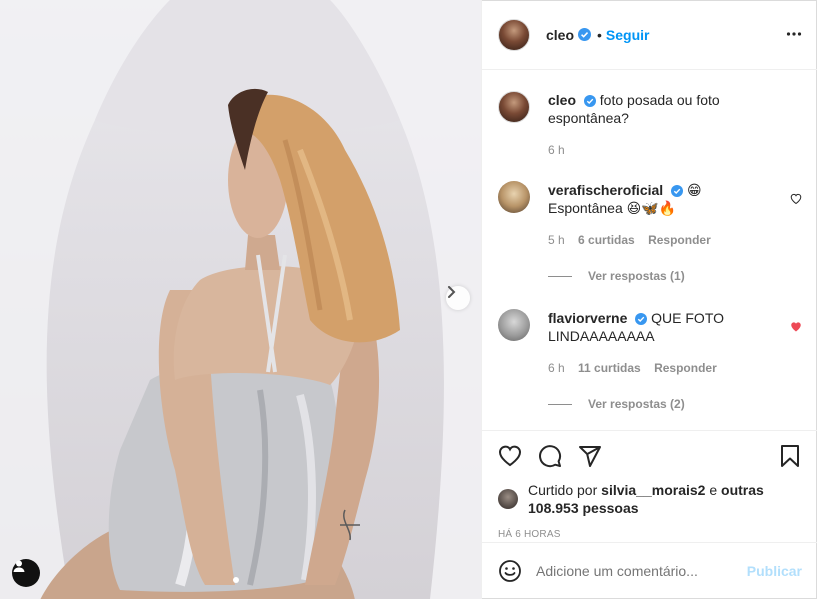  Describe the element at coordinates (508, 499) in the screenshot. I see `liker-avatar` at that location.